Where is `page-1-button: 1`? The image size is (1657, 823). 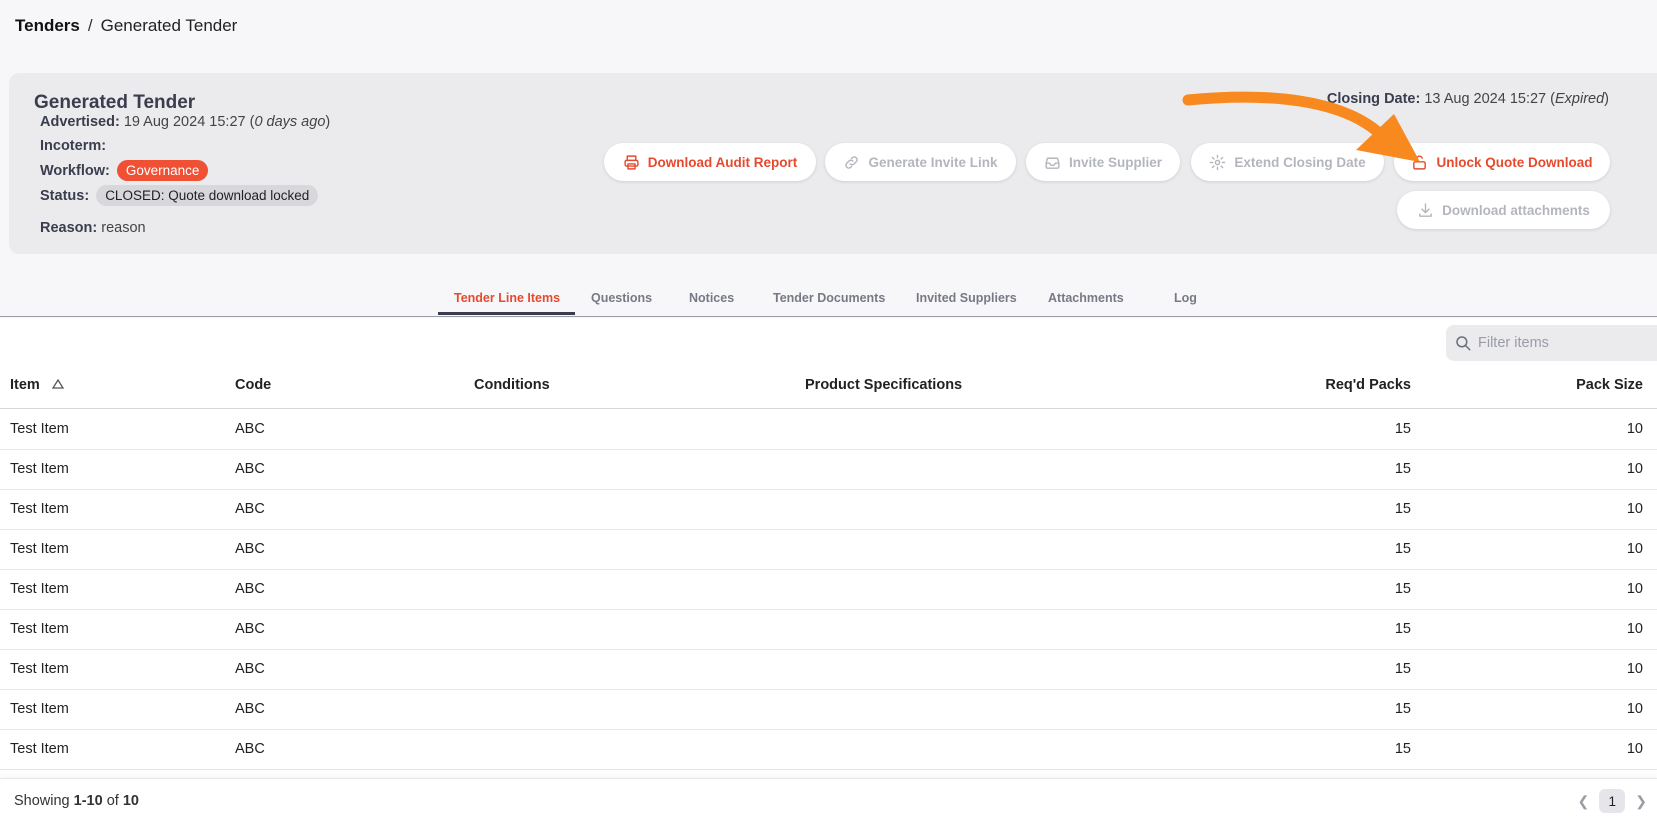 page-1-button: 1 is located at coordinates (1612, 801).